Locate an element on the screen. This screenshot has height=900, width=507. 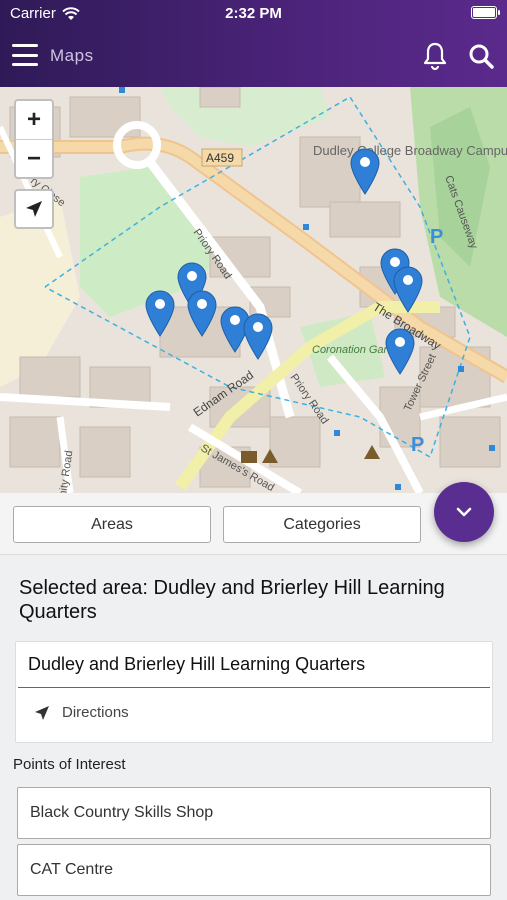
search-button is located at coordinates (481, 56).